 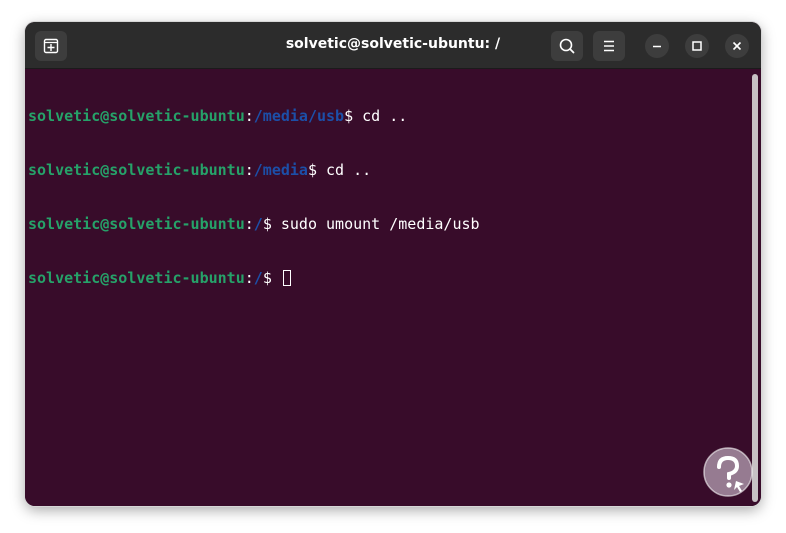 I want to click on search-icon, so click(x=567, y=46).